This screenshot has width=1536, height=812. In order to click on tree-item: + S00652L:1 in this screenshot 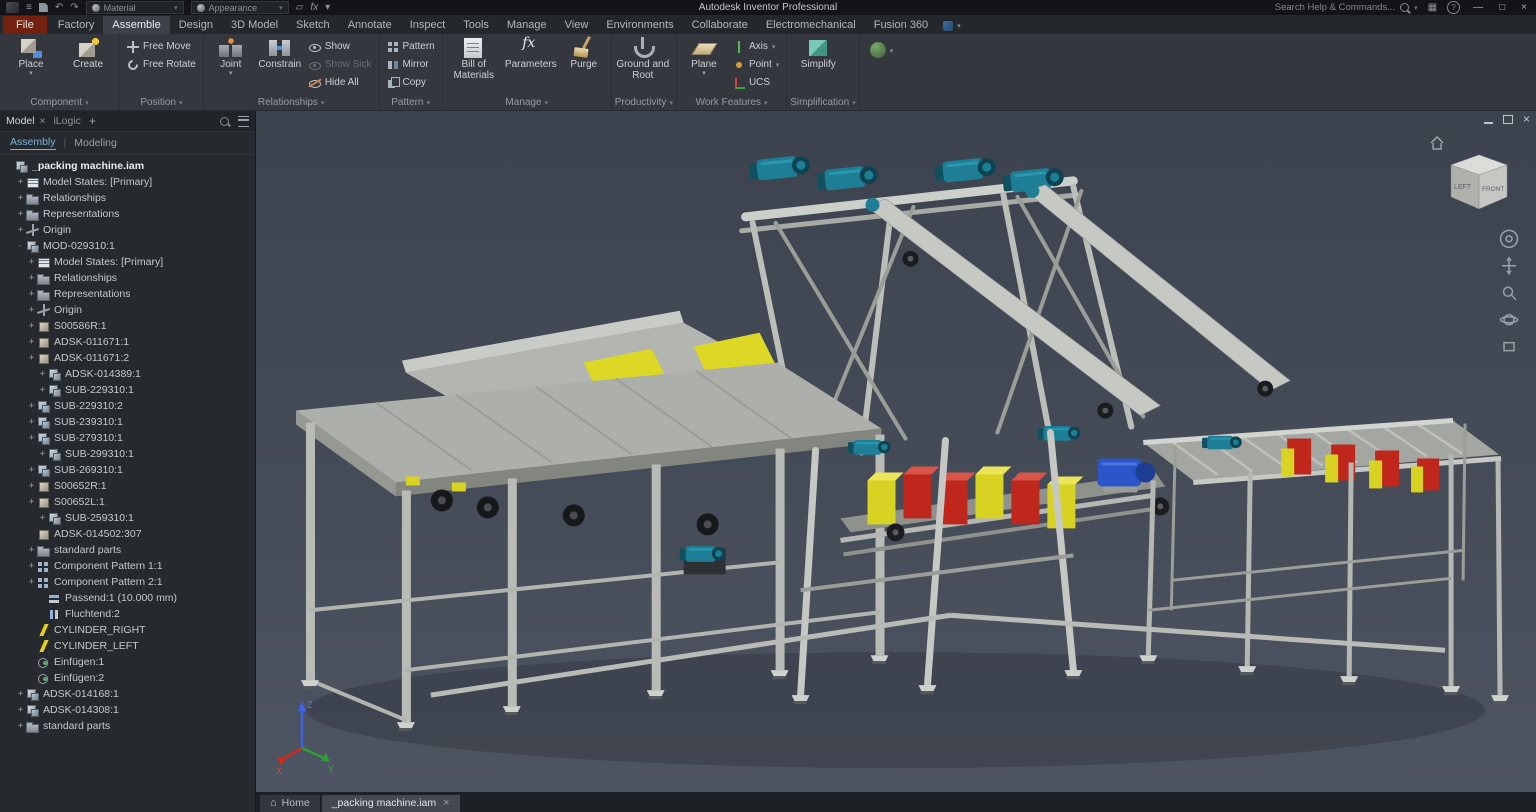, I will do `click(127, 502)`.